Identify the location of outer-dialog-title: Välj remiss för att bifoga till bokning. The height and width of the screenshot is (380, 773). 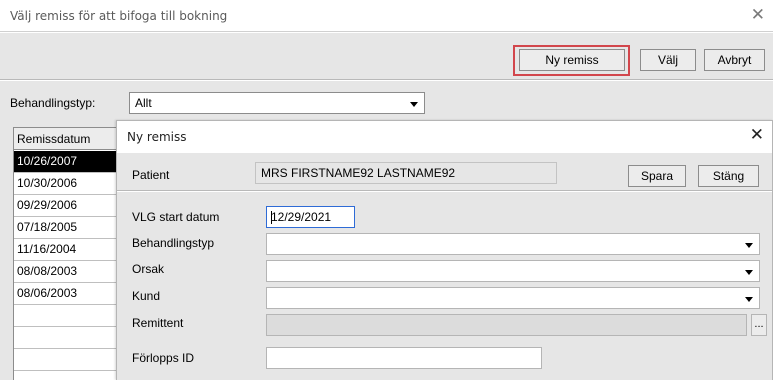
(119, 16).